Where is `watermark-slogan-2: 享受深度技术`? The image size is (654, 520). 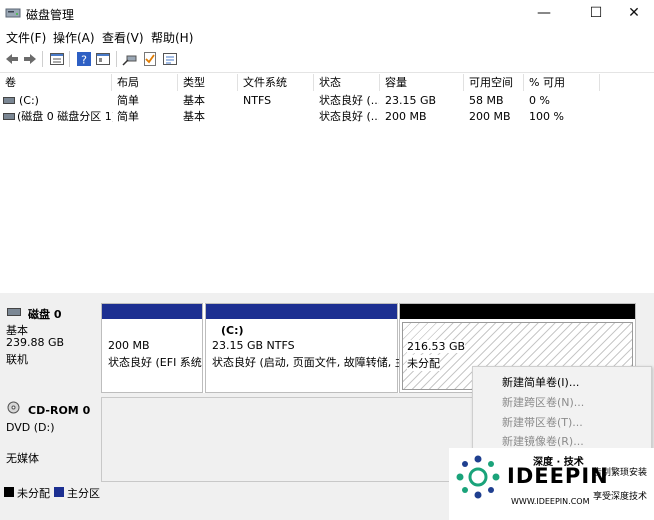 watermark-slogan-2: 享受深度技术 is located at coordinates (620, 497).